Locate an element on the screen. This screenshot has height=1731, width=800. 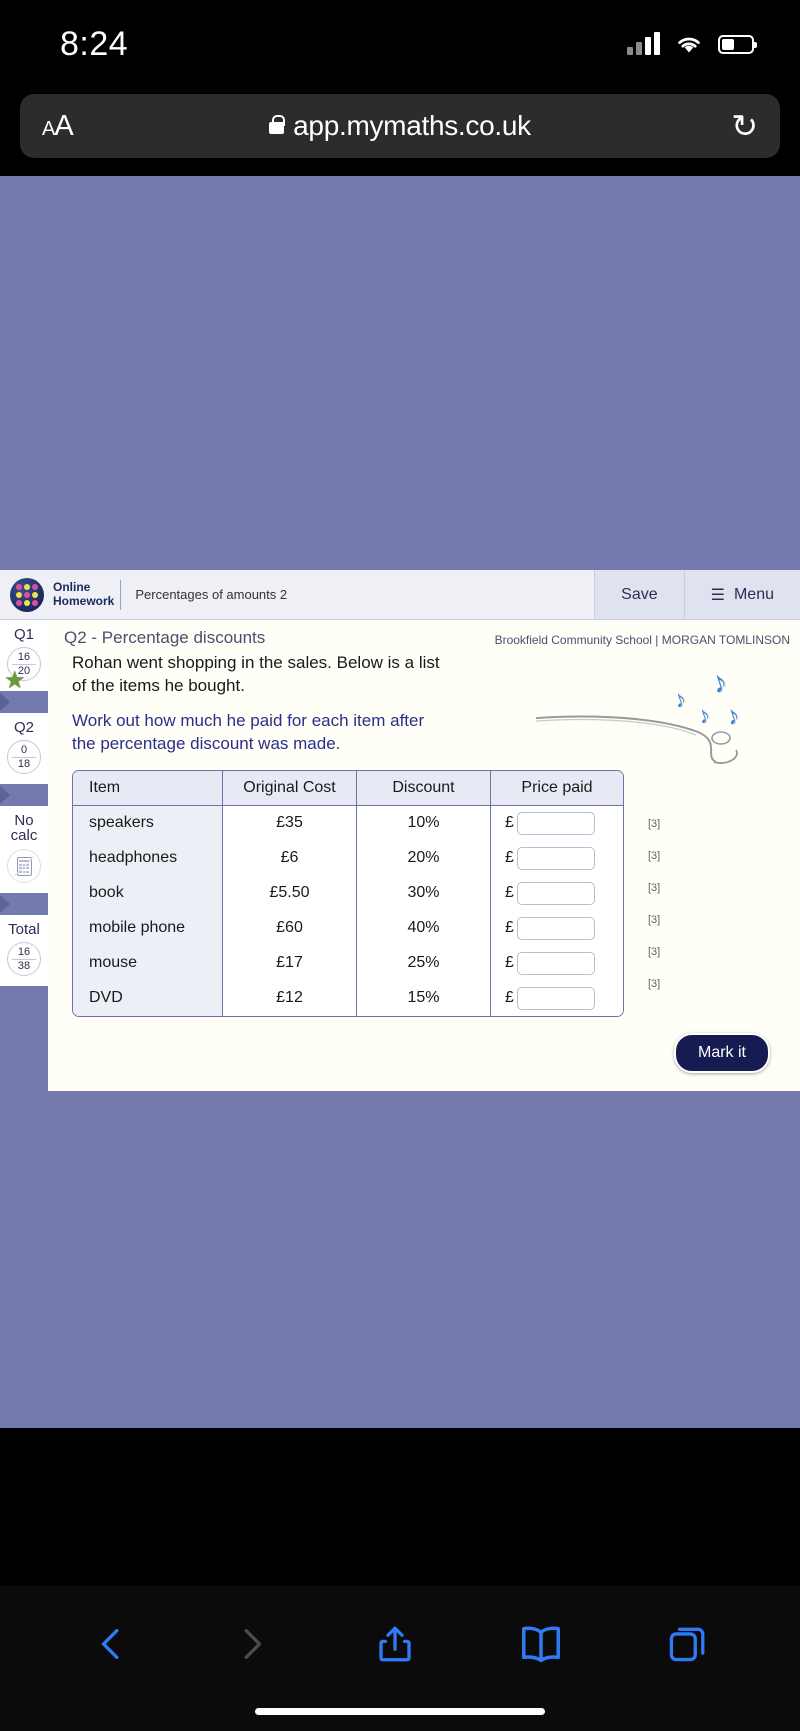
brand-line-1: Online is located at coordinates (72, 586).